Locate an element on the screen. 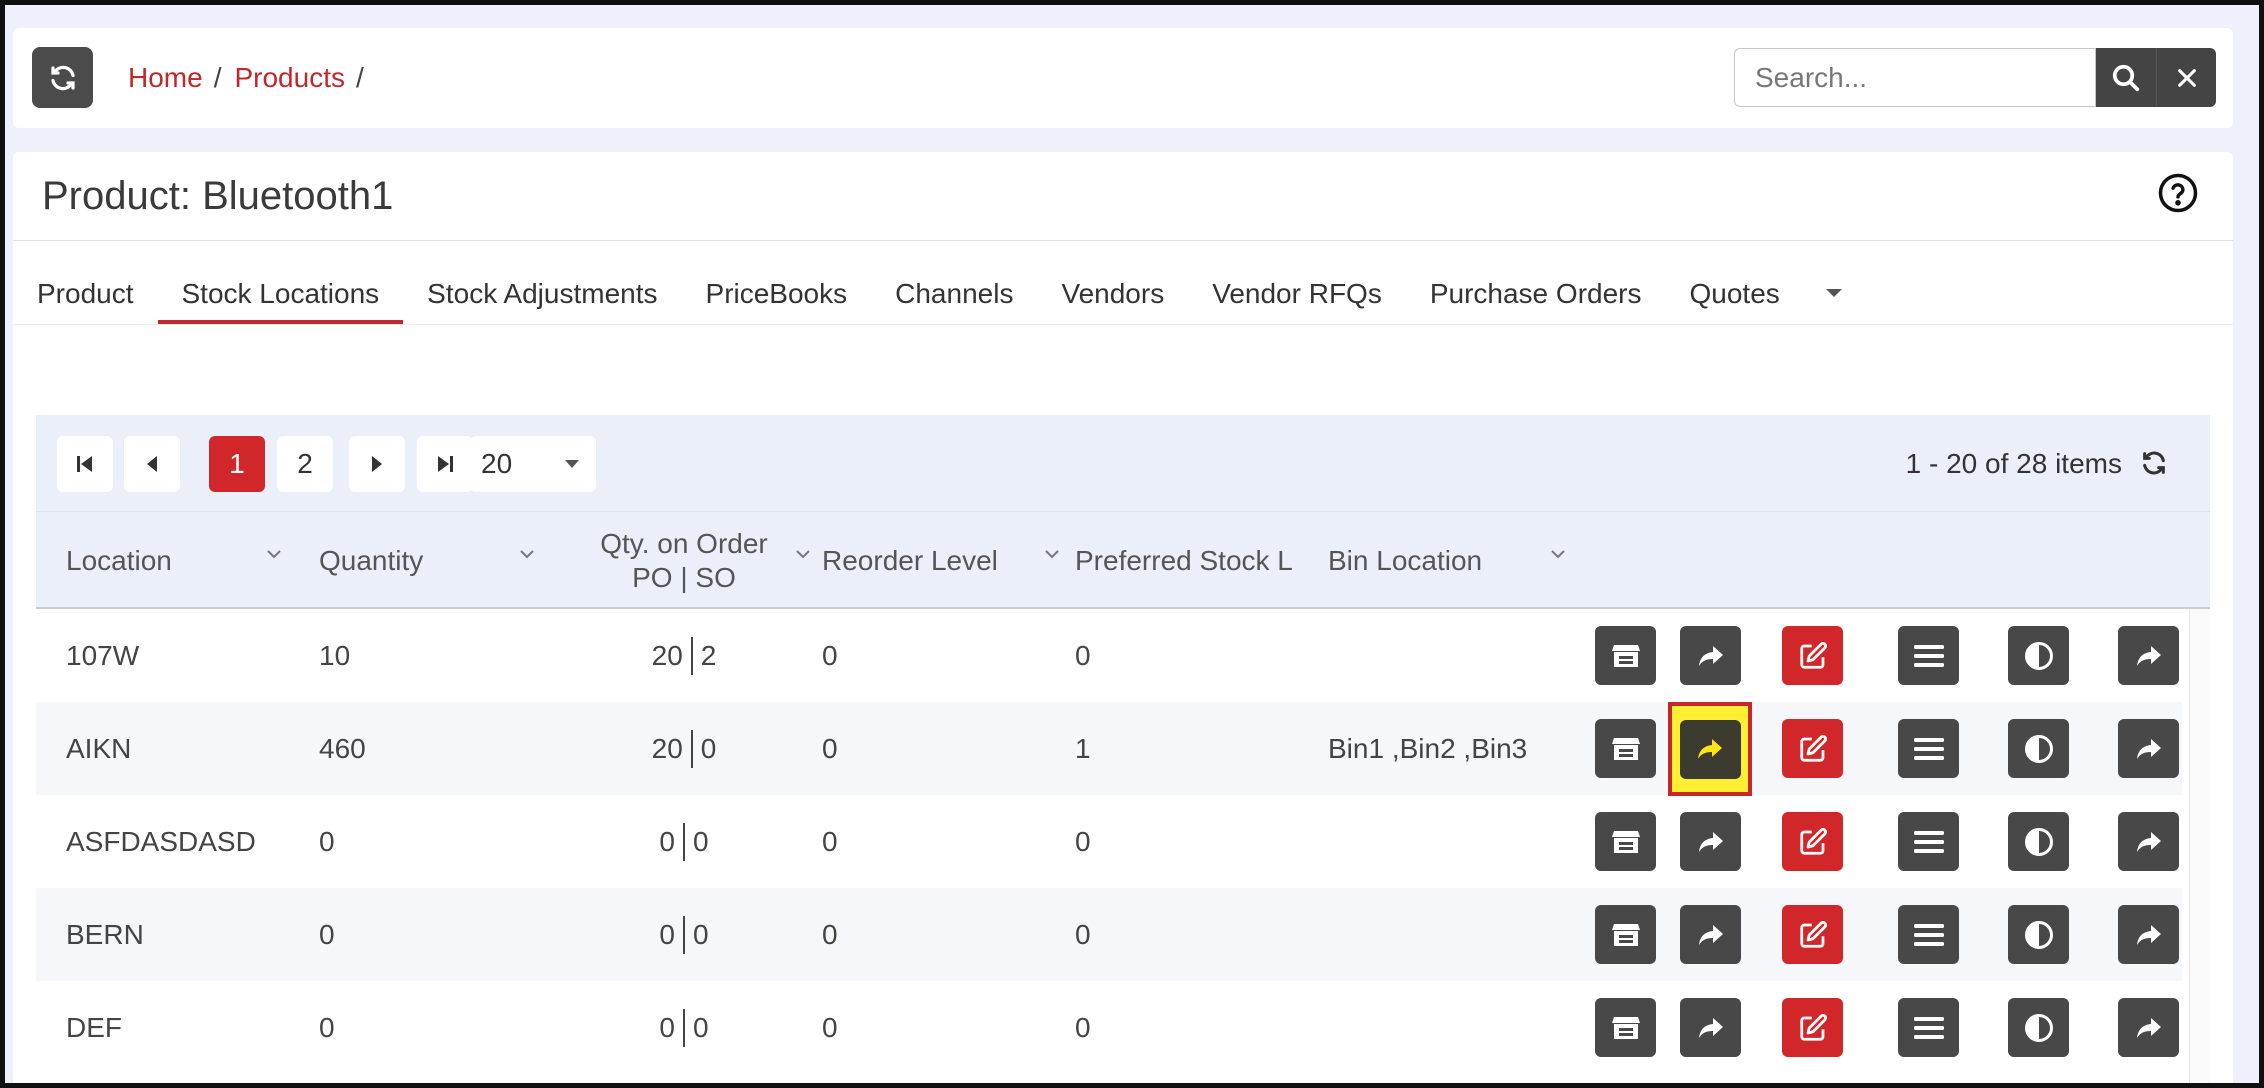 The height and width of the screenshot is (1088, 2264). tab-purchase-orders: Purchase Orders is located at coordinates (1536, 282).